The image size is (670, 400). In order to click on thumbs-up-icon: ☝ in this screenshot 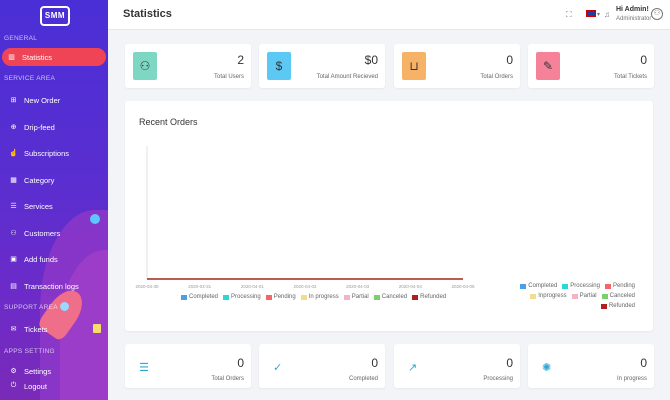, I will do `click(13, 153)`.